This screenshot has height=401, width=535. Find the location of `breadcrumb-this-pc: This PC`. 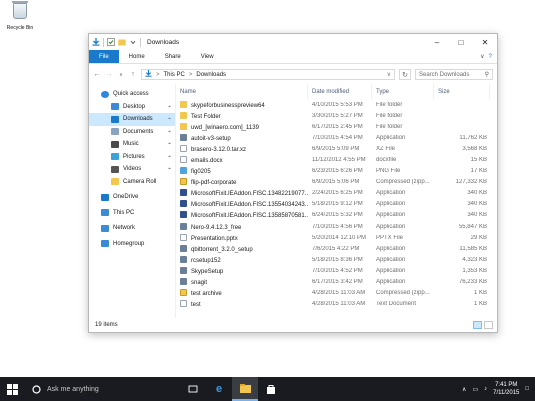

breadcrumb-this-pc: This PC is located at coordinates (174, 75).